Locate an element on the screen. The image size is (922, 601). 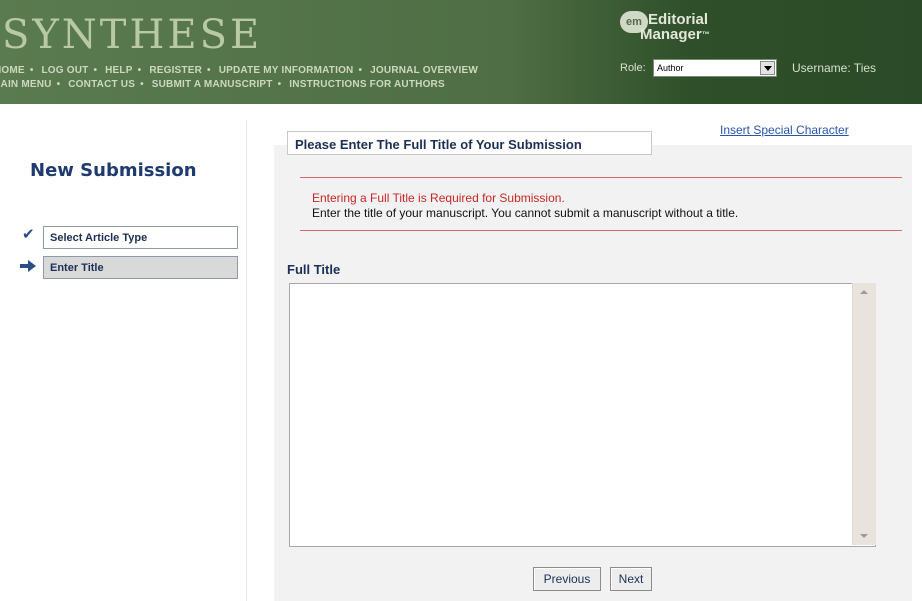
nav-help: HELP is located at coordinates (118, 70).